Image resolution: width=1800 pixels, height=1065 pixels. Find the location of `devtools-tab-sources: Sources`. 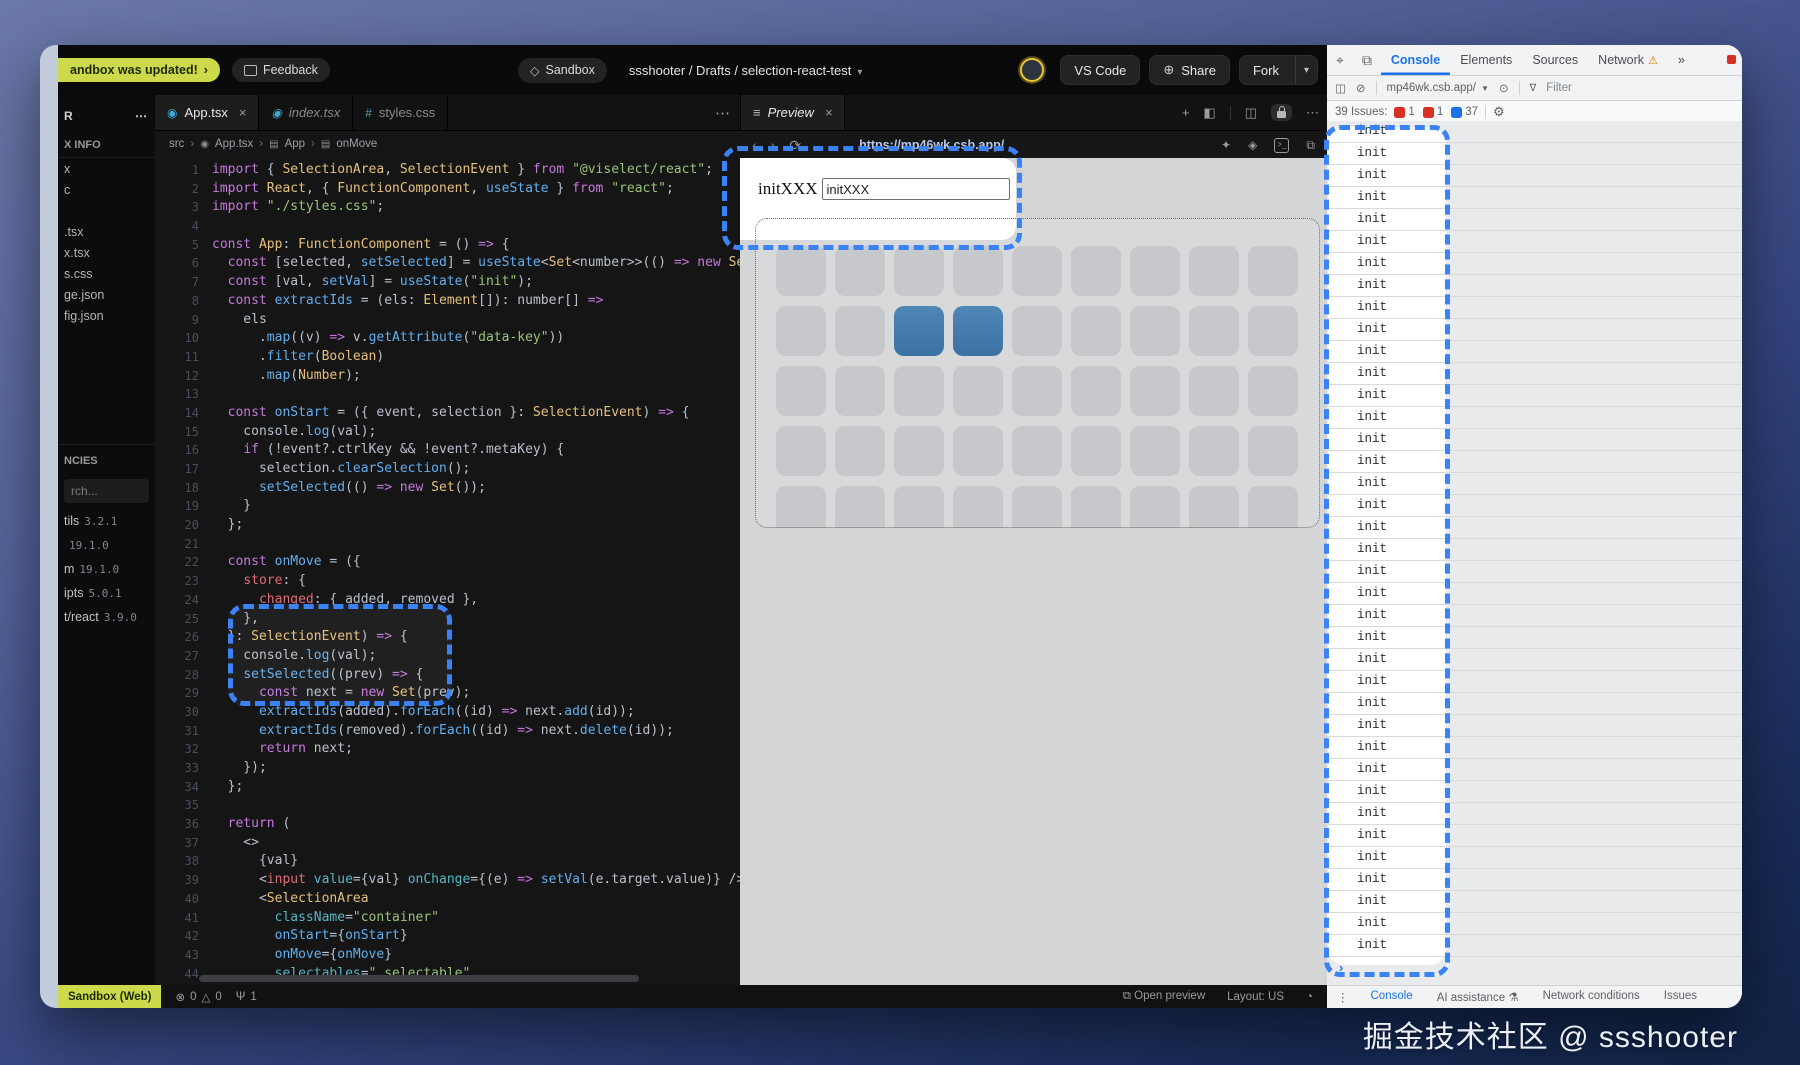

devtools-tab-sources: Sources is located at coordinates (1555, 60).